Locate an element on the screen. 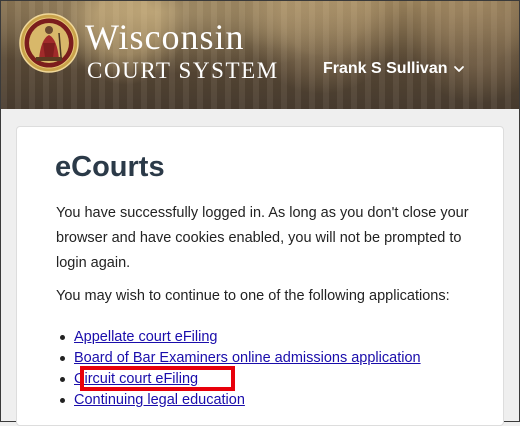 The width and height of the screenshot is (520, 426). list-item: Circuit court eFiling is located at coordinates (238, 379).